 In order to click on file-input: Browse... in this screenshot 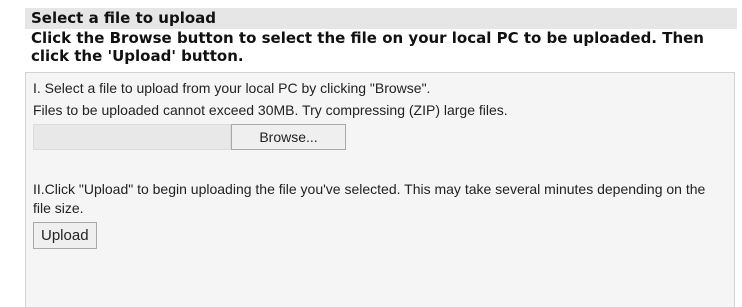, I will do `click(383, 137)`.